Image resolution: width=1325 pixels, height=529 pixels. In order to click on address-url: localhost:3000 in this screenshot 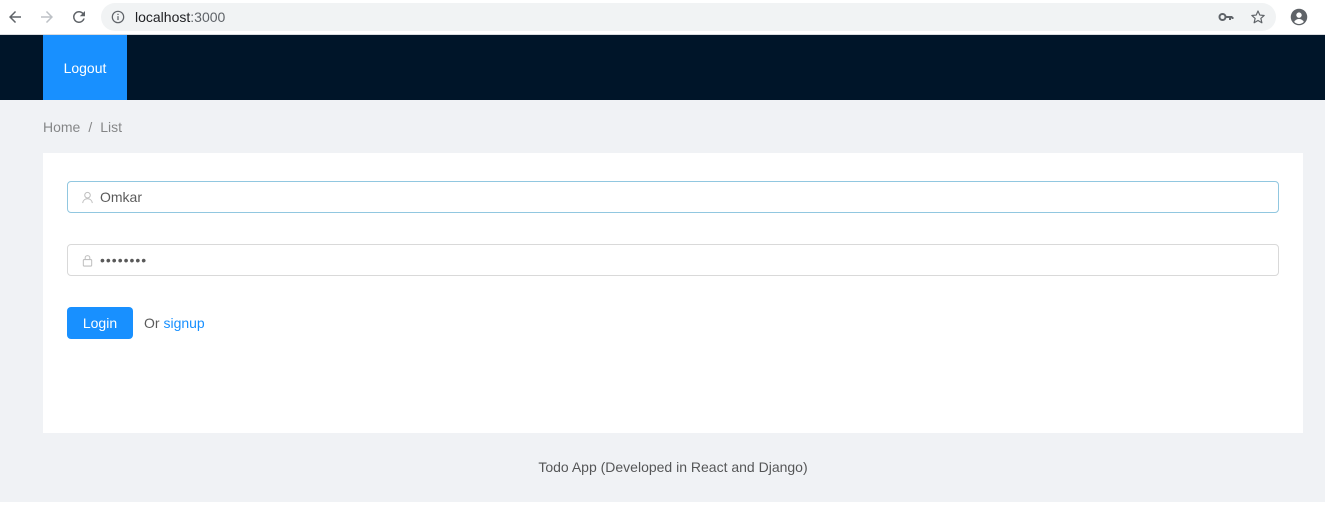, I will do `click(180, 17)`.